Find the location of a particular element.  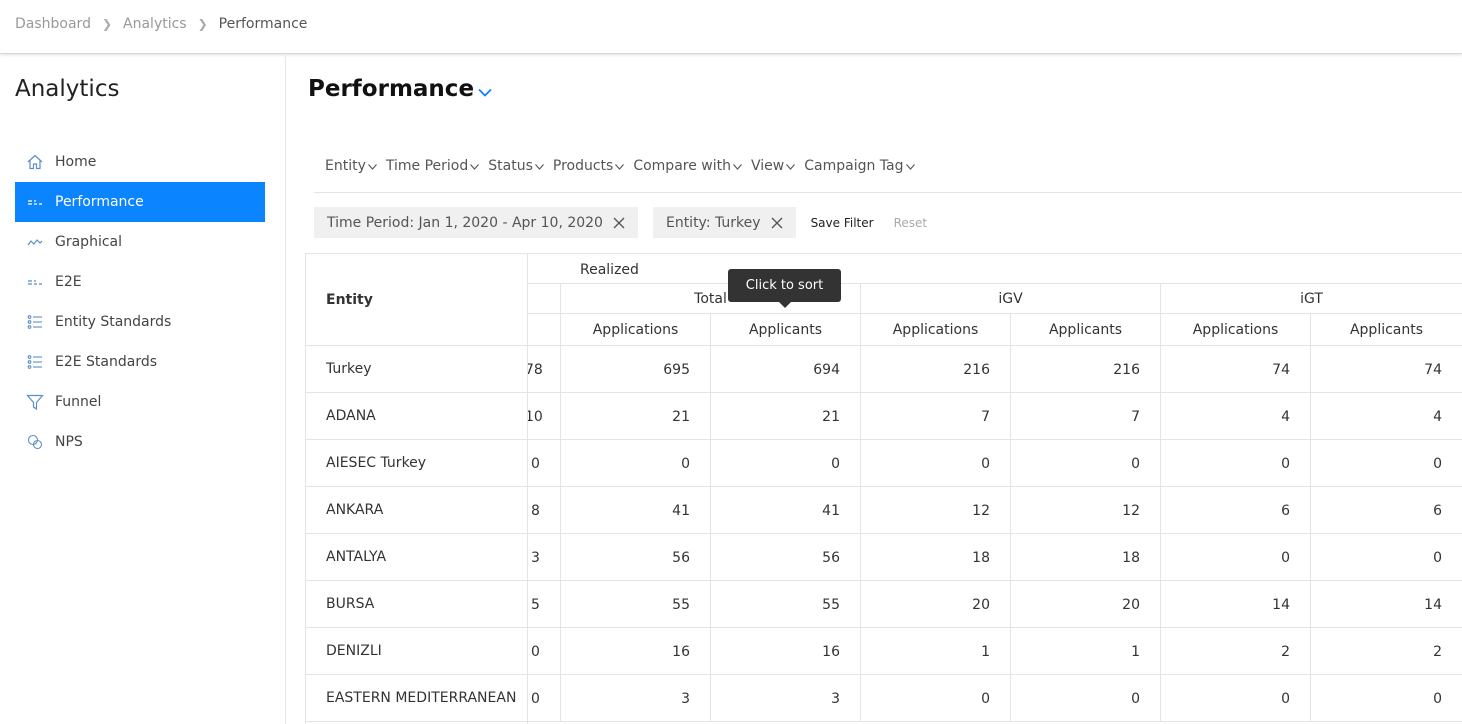

filter-time-period: Time Period is located at coordinates (432, 166).